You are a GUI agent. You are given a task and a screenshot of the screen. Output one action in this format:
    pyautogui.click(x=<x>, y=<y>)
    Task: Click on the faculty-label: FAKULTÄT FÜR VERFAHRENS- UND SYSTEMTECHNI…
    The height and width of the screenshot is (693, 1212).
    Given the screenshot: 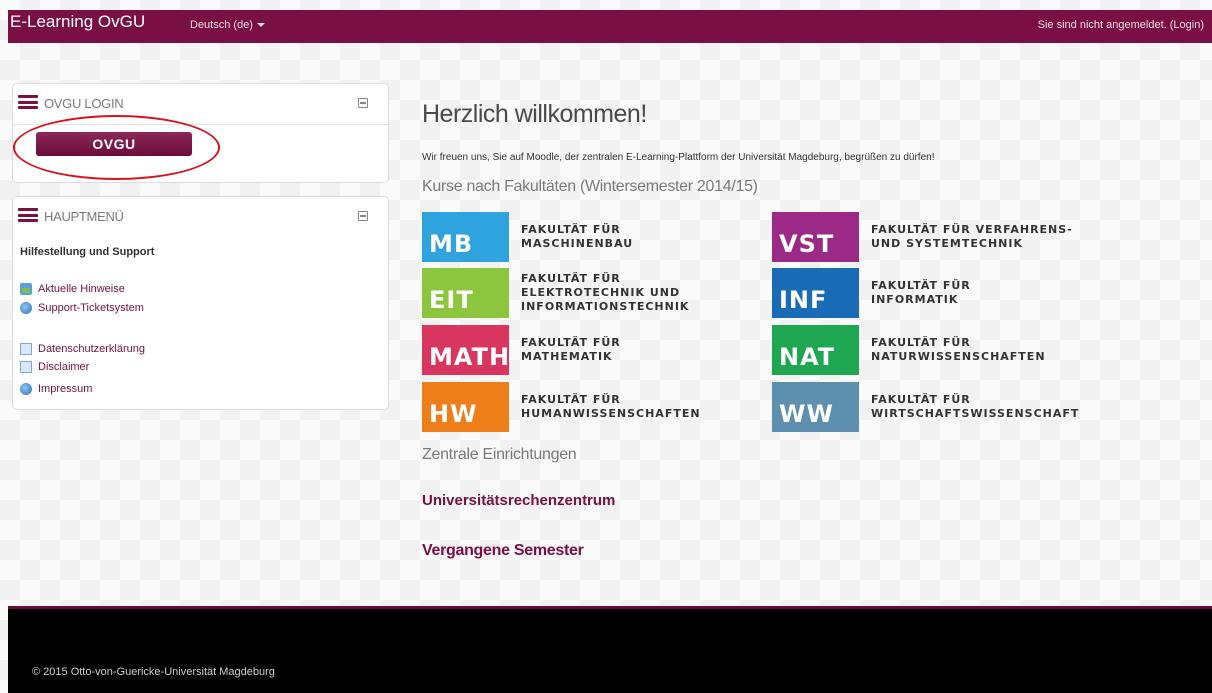 What is the action you would take?
    pyautogui.click(x=972, y=236)
    